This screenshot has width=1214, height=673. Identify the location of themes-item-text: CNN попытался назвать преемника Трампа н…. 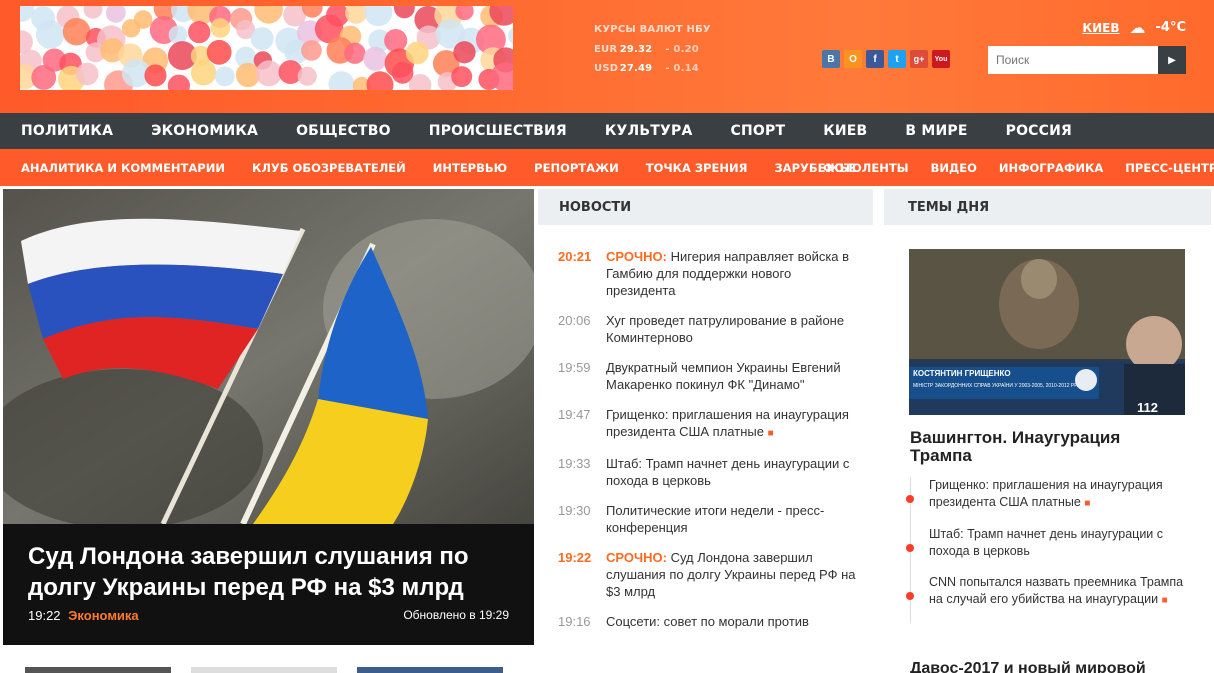
(1056, 590).